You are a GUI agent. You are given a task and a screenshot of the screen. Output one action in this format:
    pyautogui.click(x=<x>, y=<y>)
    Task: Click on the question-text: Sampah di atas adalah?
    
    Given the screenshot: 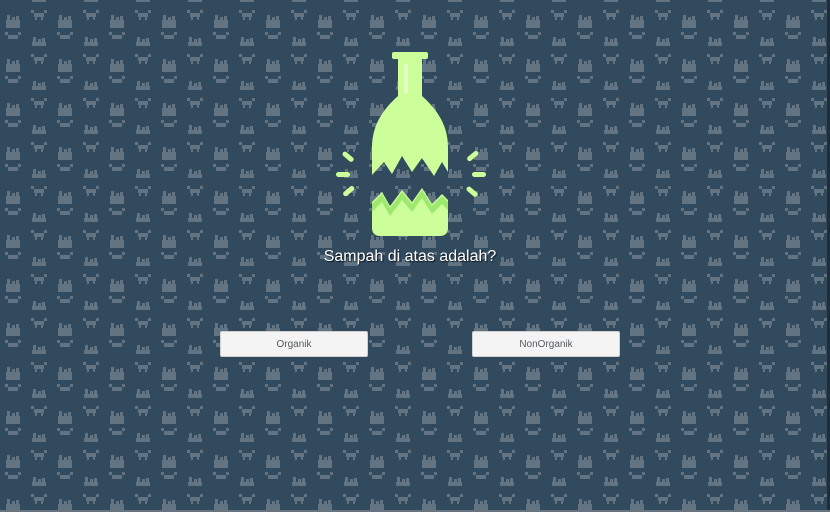 What is the action you would take?
    pyautogui.click(x=410, y=256)
    